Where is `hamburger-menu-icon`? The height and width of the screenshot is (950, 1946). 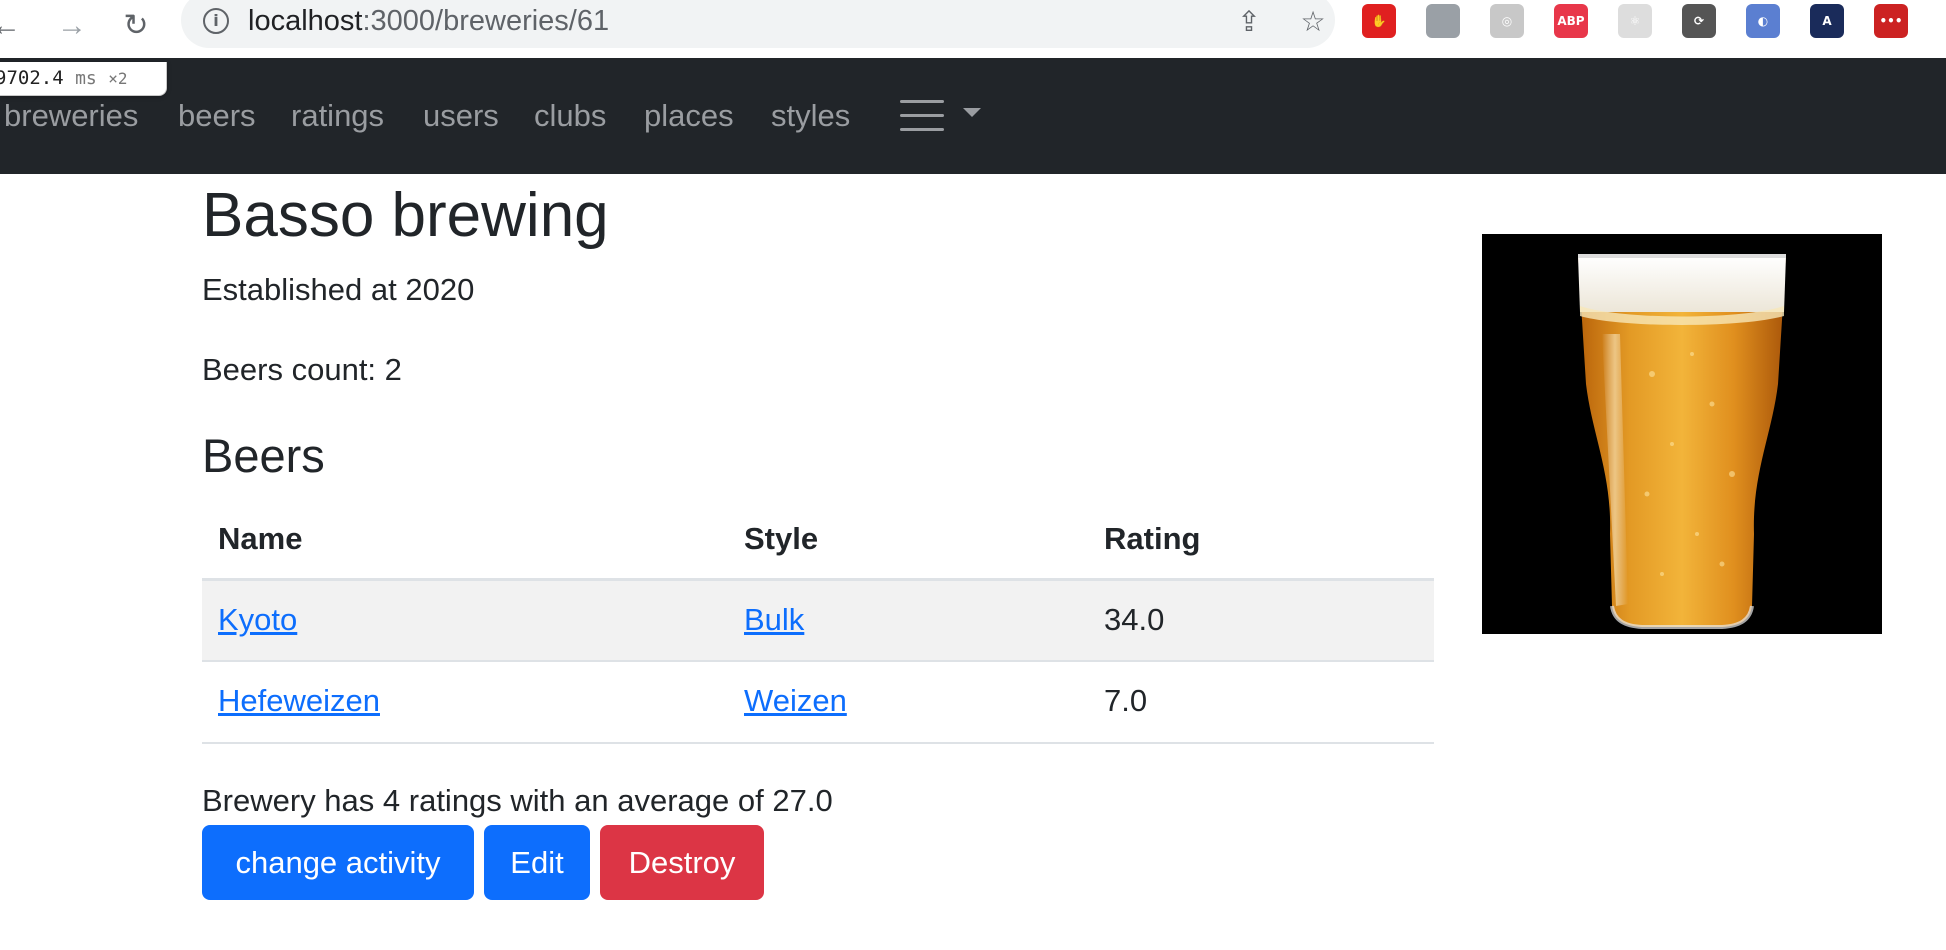
hamburger-menu-icon is located at coordinates (922, 117).